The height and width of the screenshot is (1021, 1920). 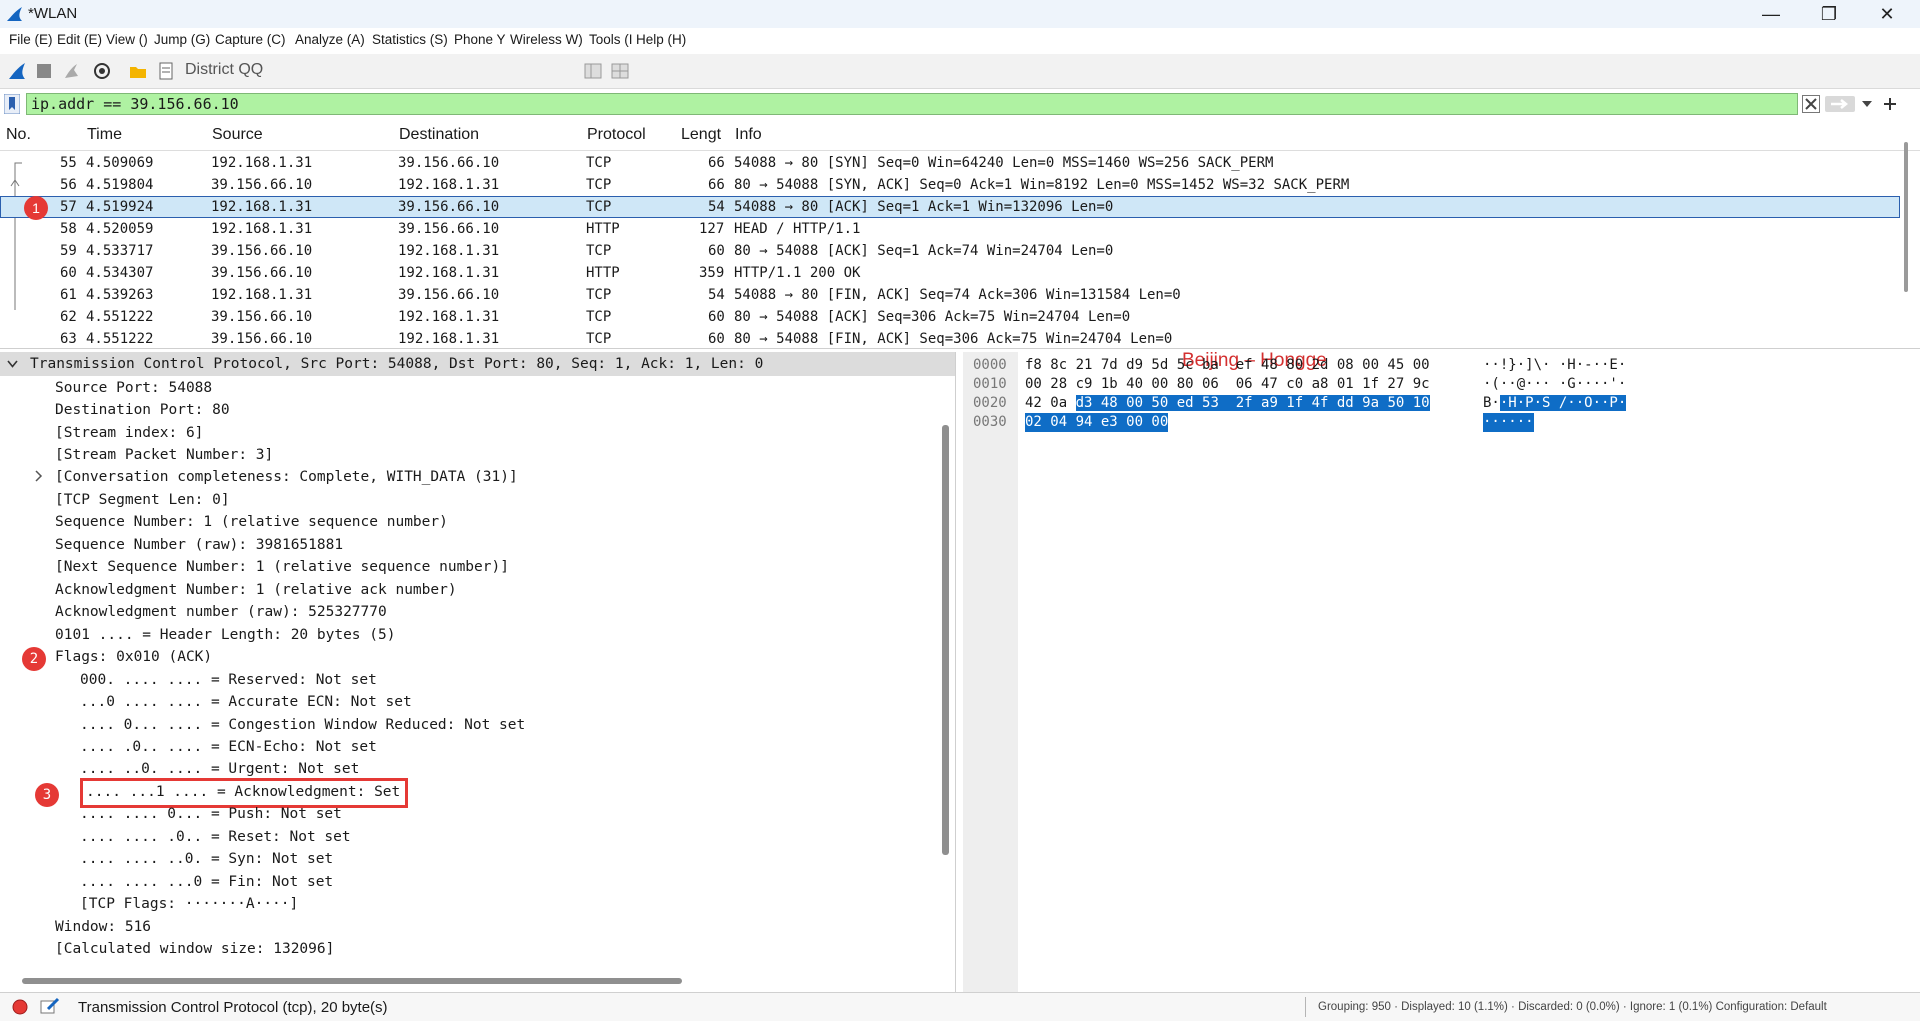 I want to click on start-capture-icon, so click(x=17, y=71).